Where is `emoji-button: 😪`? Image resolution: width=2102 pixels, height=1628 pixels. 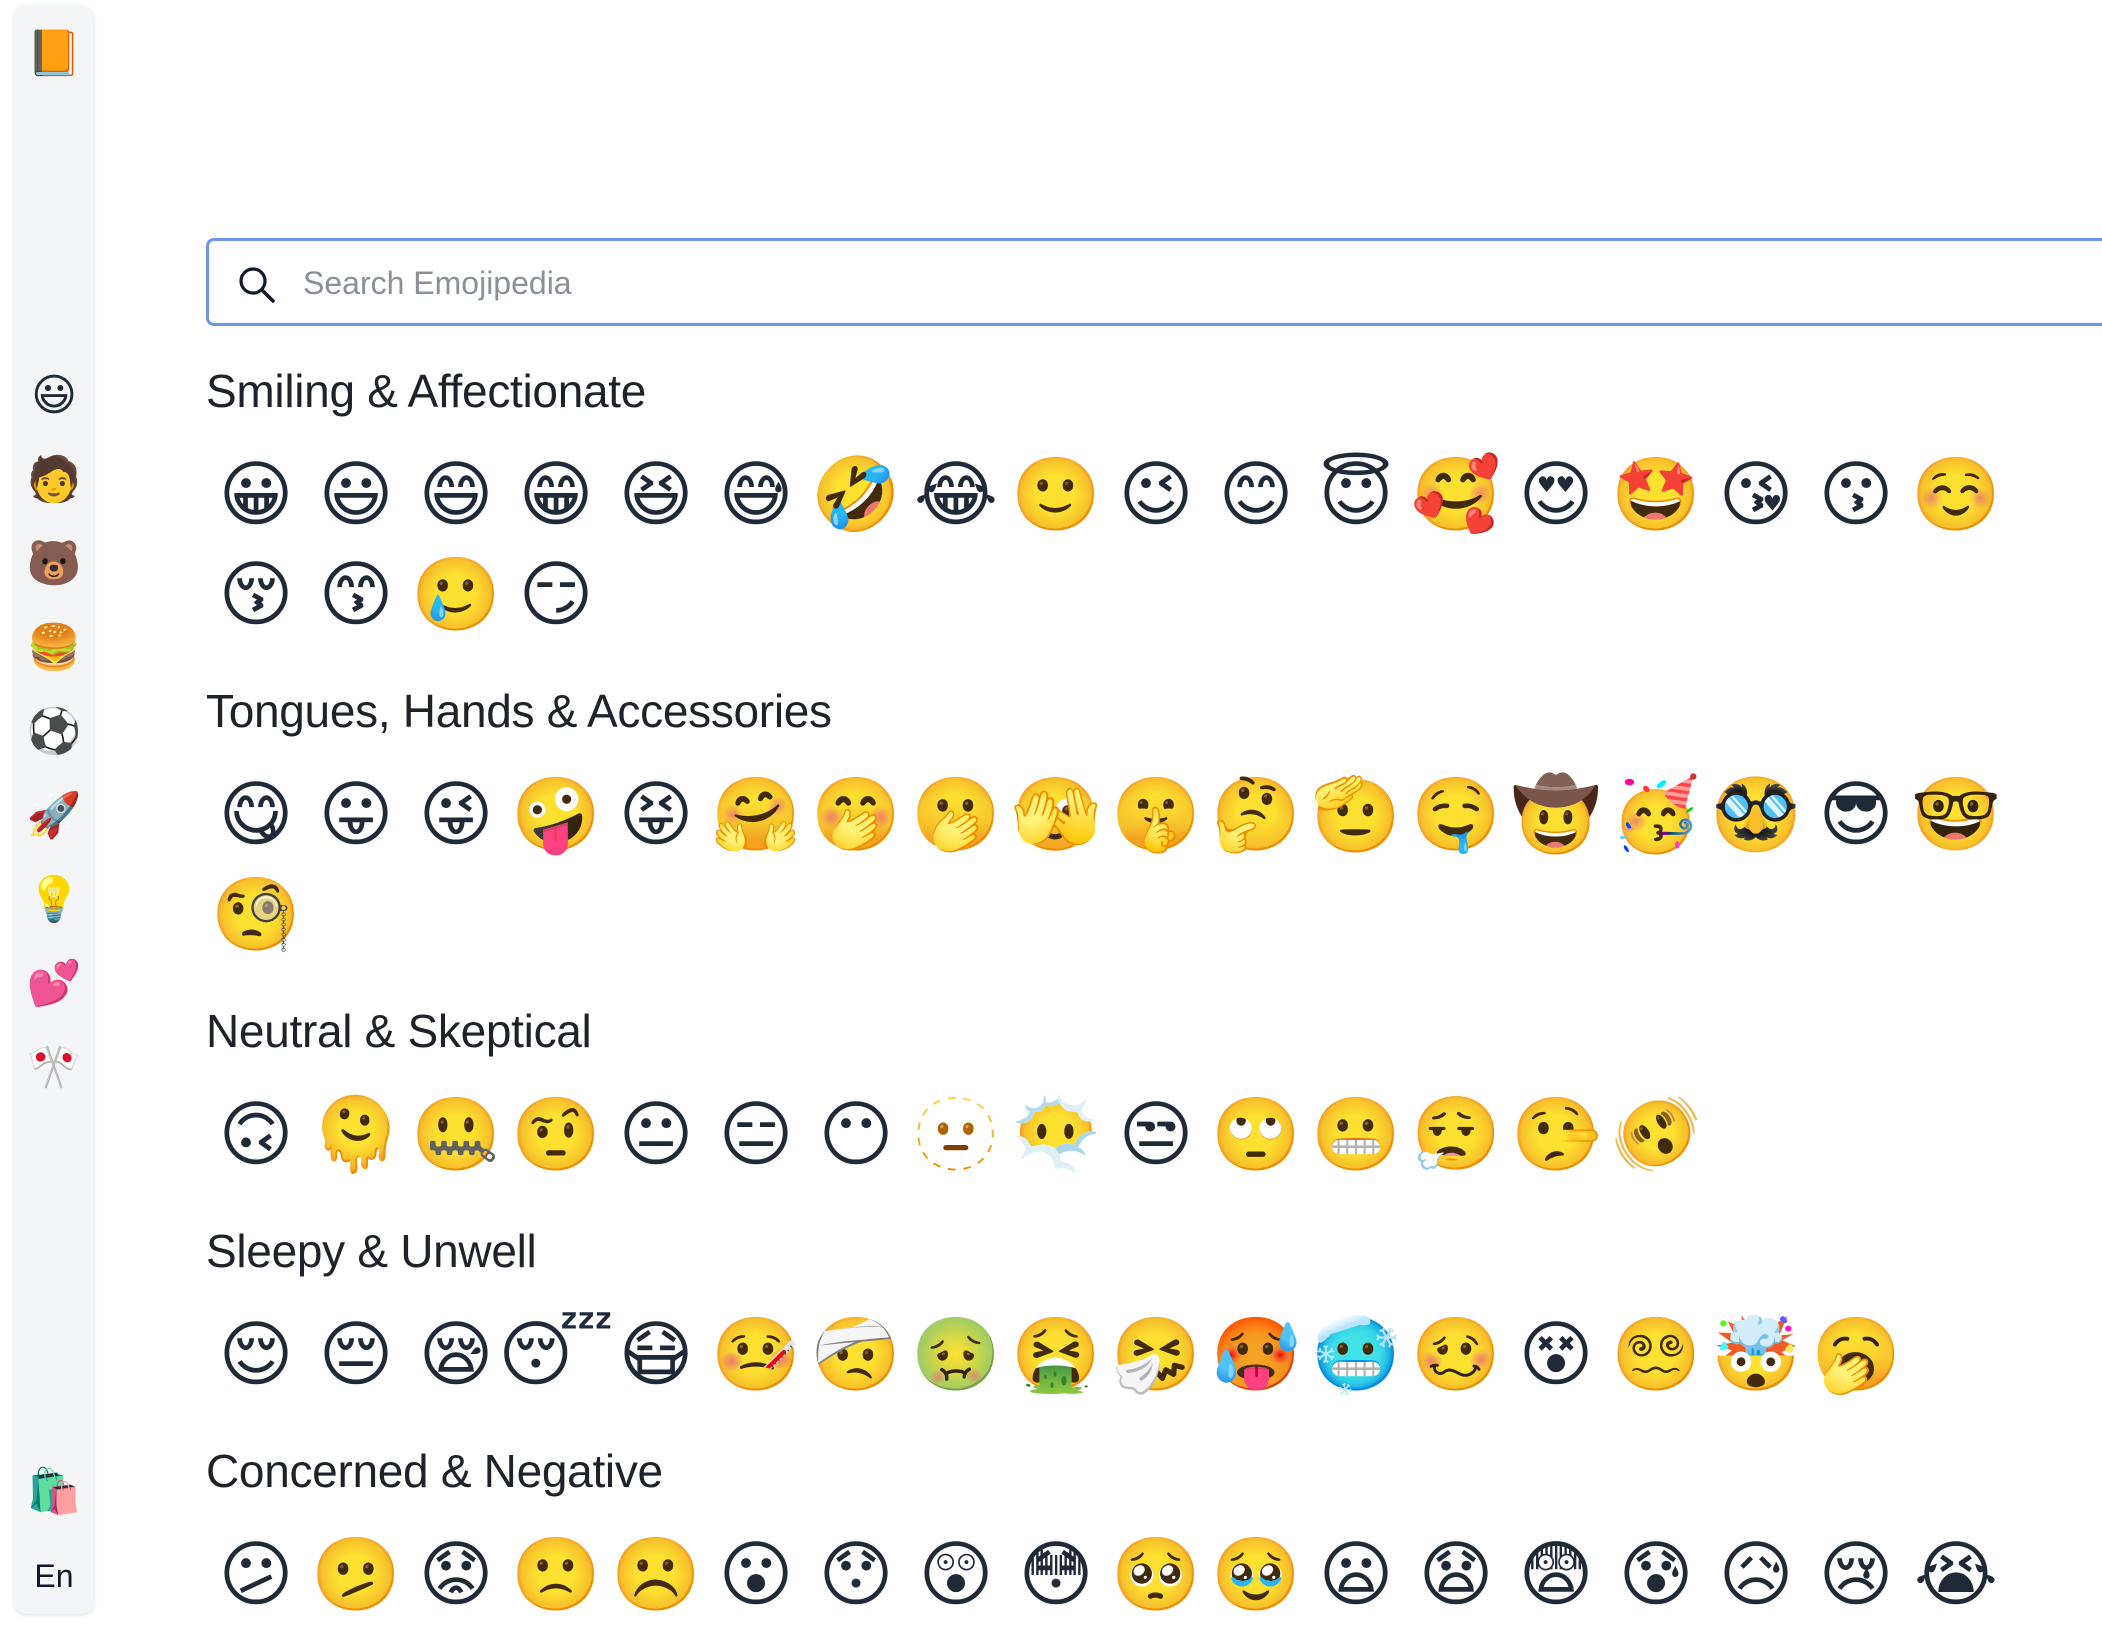
emoji-button: 😪 is located at coordinates (456, 1354).